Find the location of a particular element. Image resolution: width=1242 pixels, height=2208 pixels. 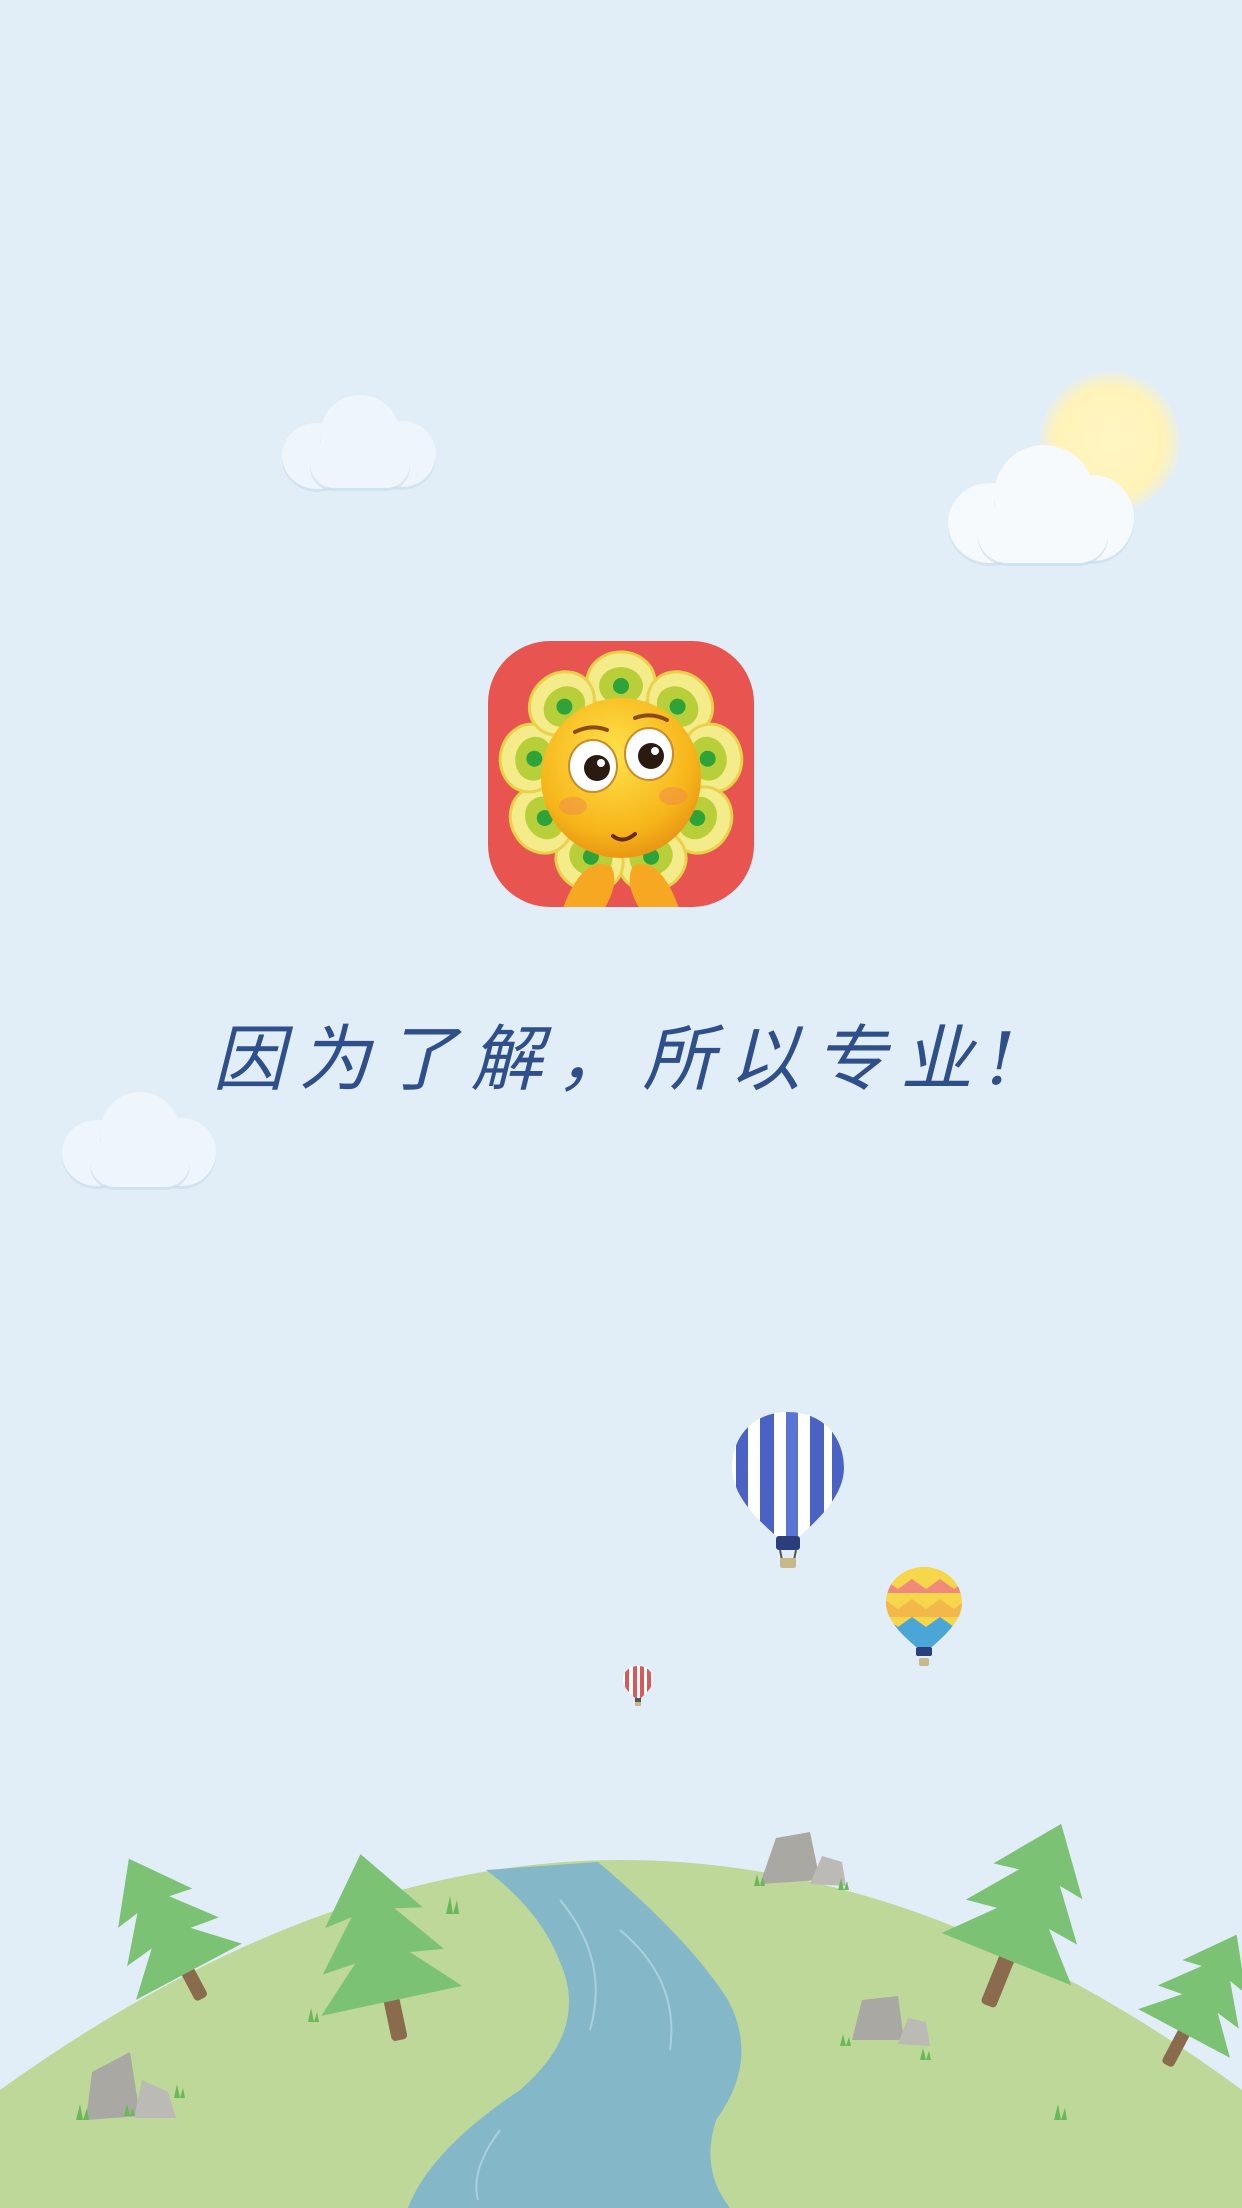

app-logo is located at coordinates (621, 774).